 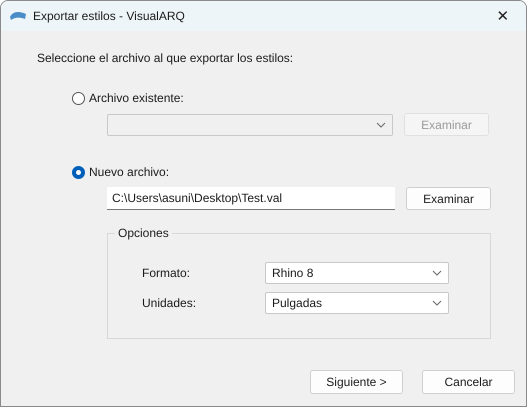 I want to click on group-title: Opciones, so click(x=143, y=233).